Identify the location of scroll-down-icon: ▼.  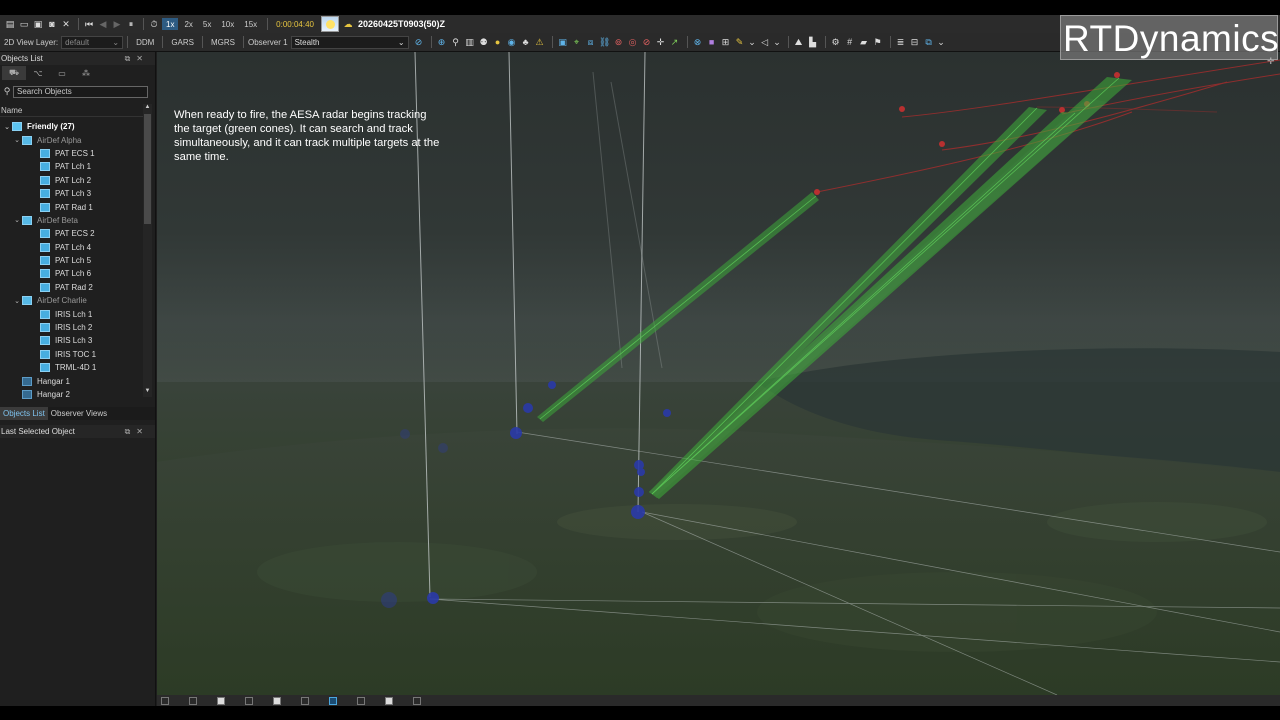
(147, 392).